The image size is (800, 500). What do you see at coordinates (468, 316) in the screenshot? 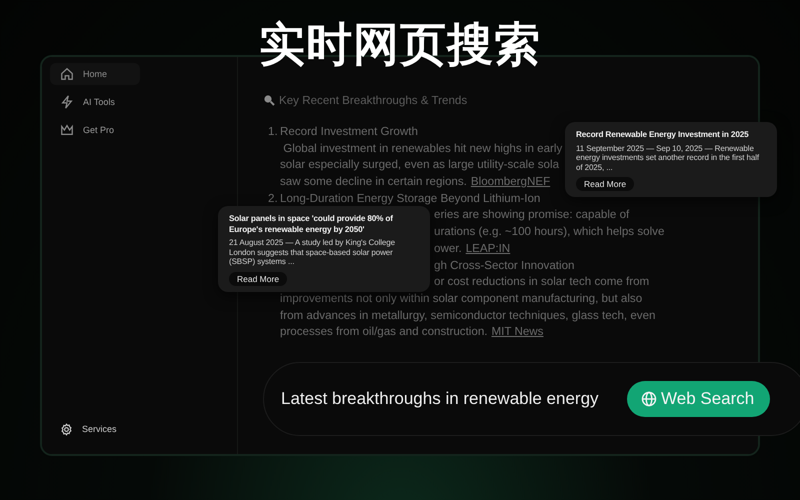
I see `article-text: from advances in metallurgy, semiconductor techniques, glass tech, even` at bounding box center [468, 316].